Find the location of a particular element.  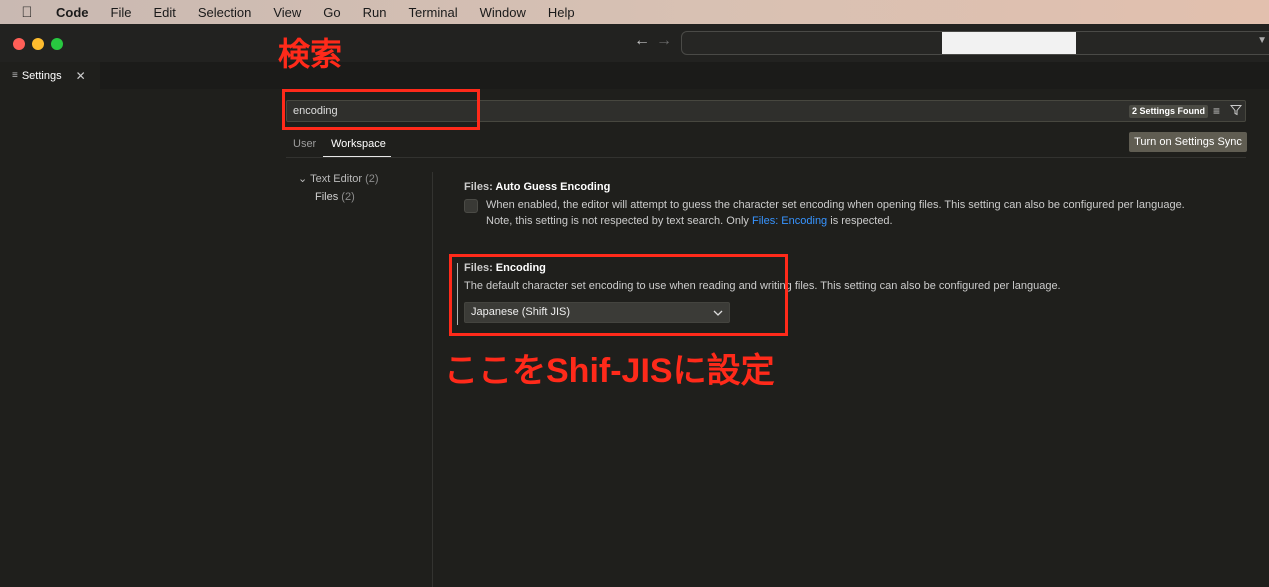

toc-child-label: Files is located at coordinates (327, 197).